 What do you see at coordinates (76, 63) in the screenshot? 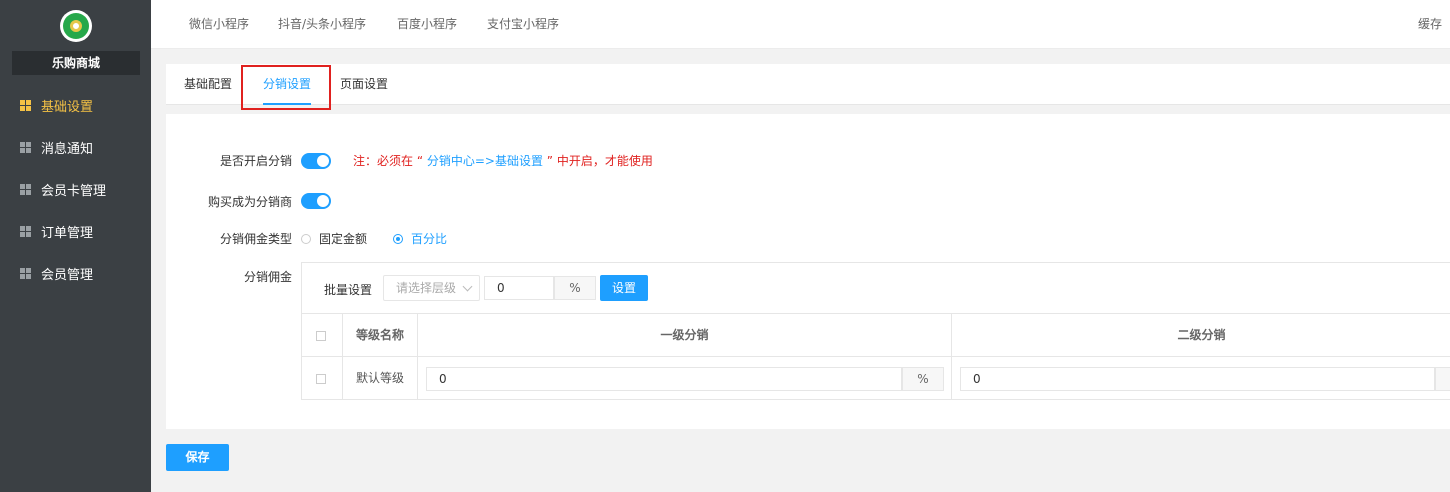
I see `brand-name: 乐购商城` at bounding box center [76, 63].